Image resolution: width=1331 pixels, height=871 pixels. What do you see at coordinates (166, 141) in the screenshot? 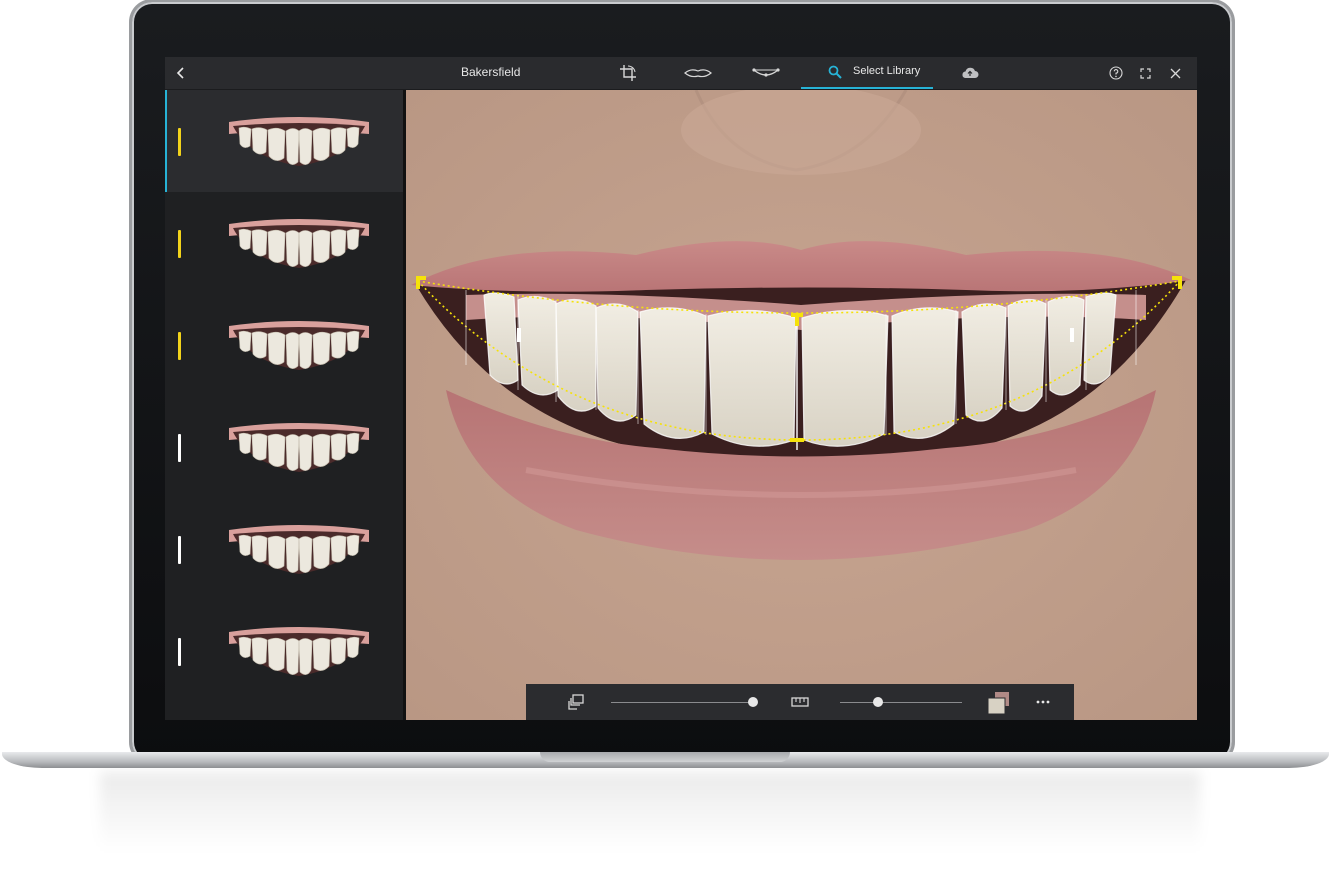
I see `selected-indicator` at bounding box center [166, 141].